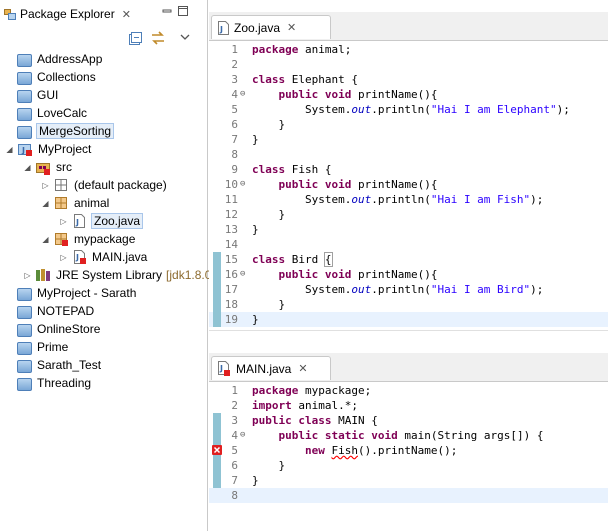  What do you see at coordinates (305, 79) in the screenshot?
I see `code-text: class Elephant {` at bounding box center [305, 79].